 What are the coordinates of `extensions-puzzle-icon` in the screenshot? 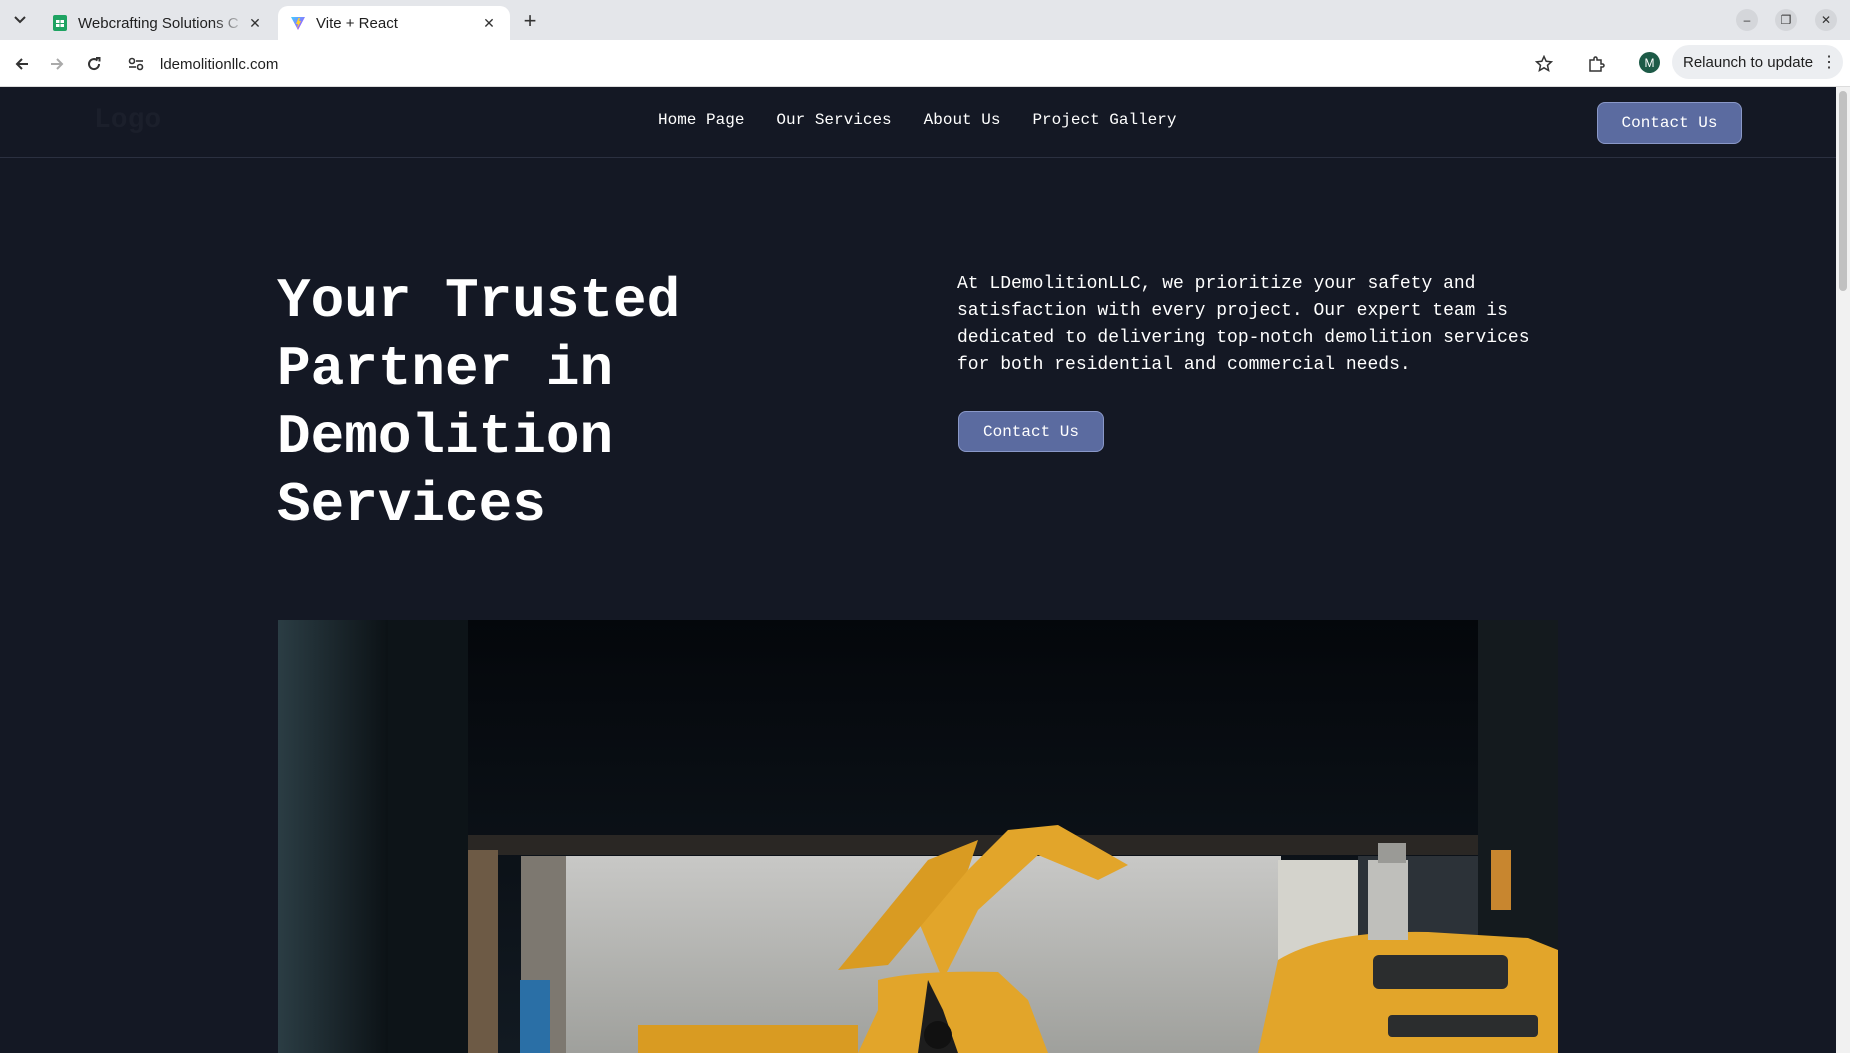 It's located at (1596, 64).